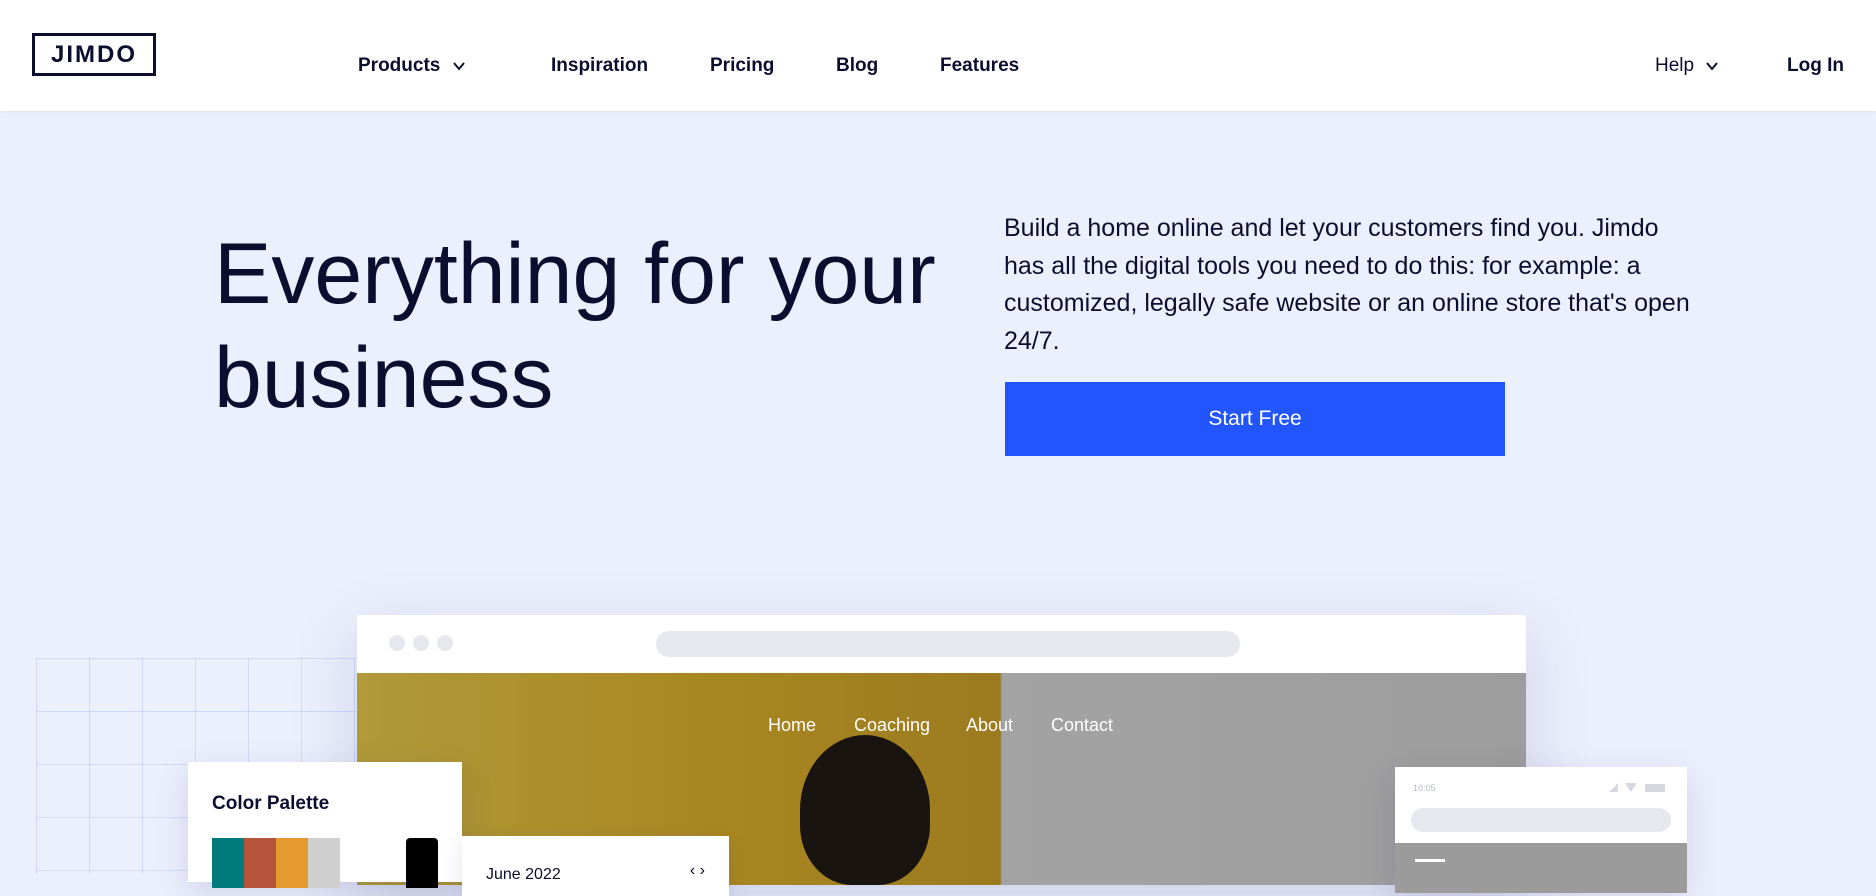  Describe the element at coordinates (1424, 788) in the screenshot. I see `mobile-time: 10:05` at that location.